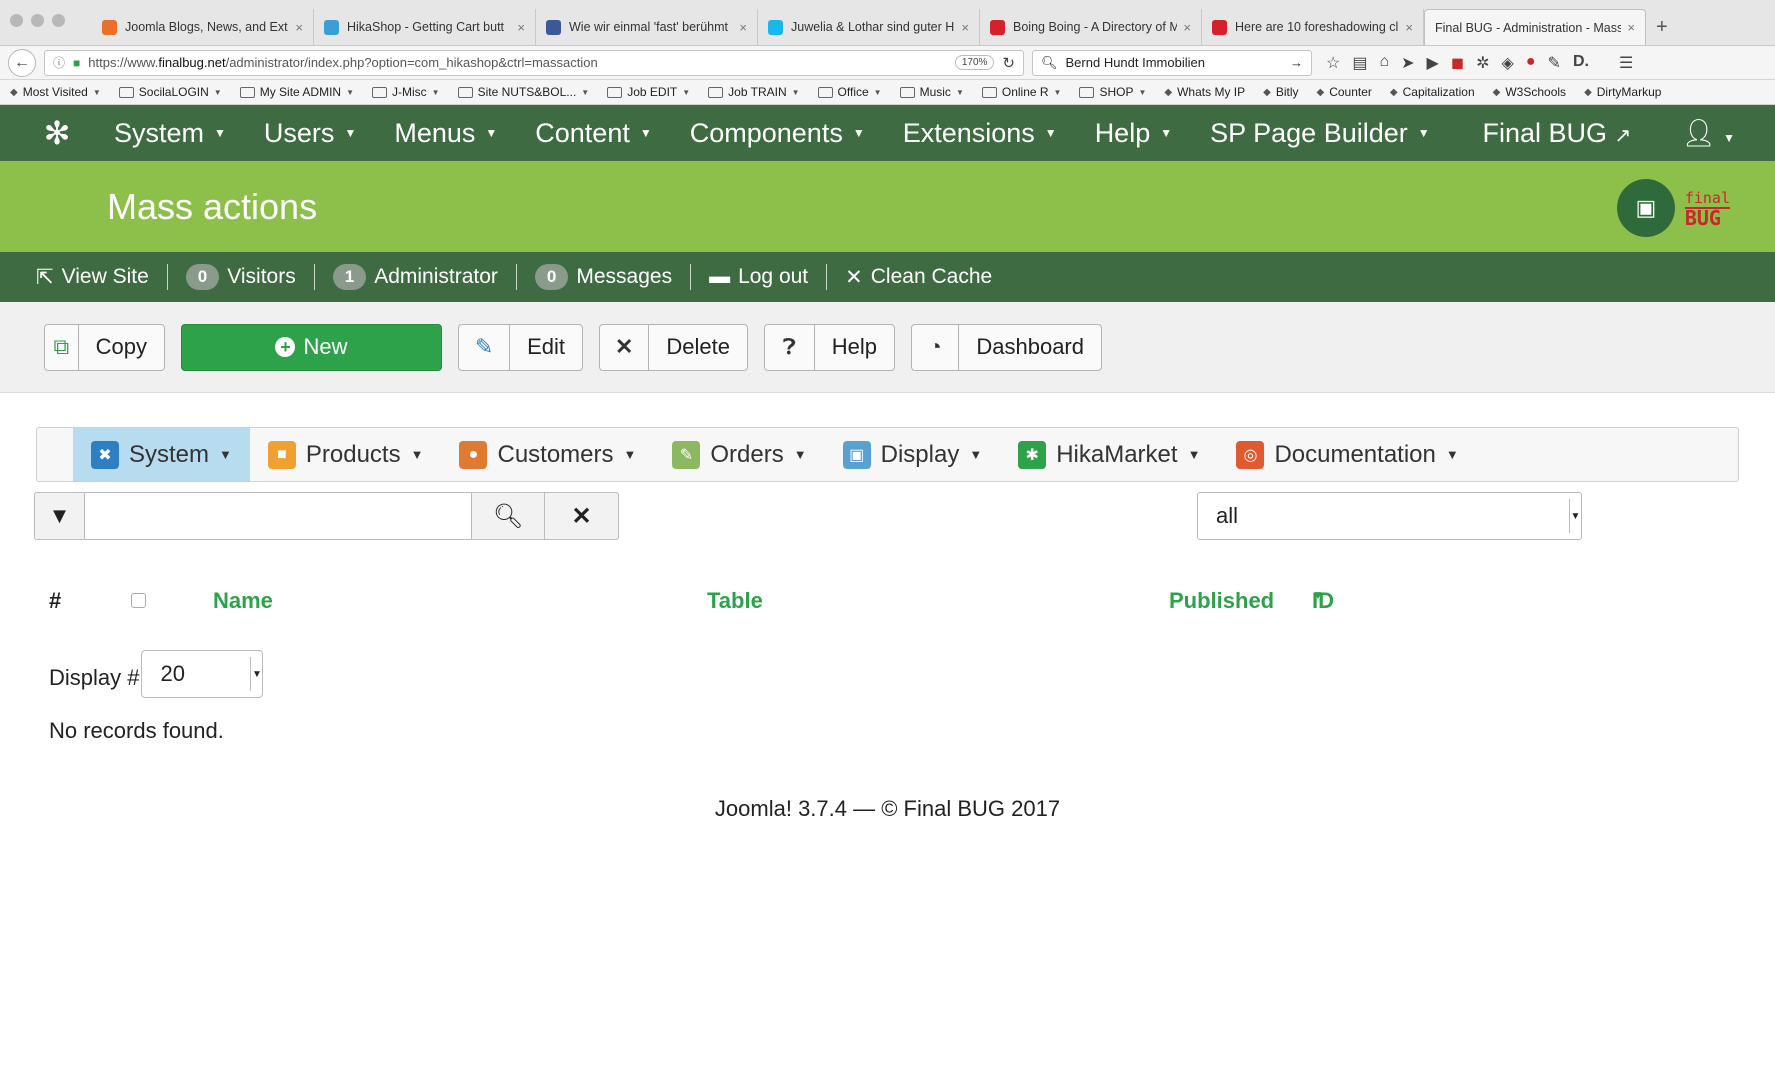  What do you see at coordinates (1221, 601) in the screenshot?
I see `col-published: Published` at bounding box center [1221, 601].